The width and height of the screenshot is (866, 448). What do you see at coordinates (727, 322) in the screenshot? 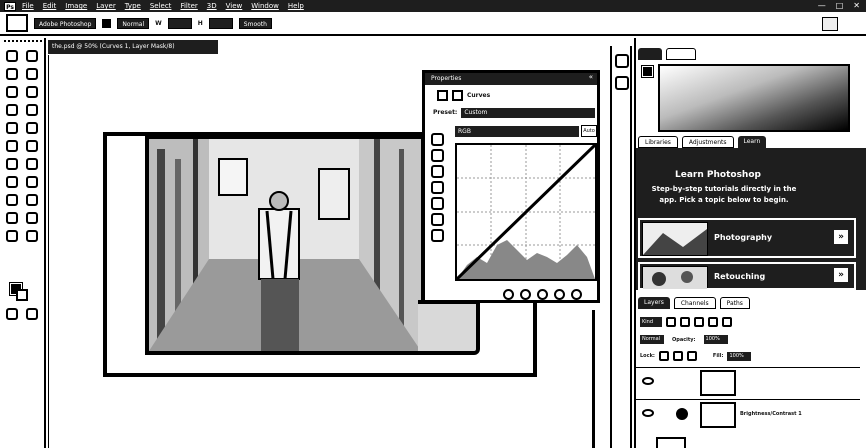
I see `smart-object-filter-icon` at bounding box center [727, 322].